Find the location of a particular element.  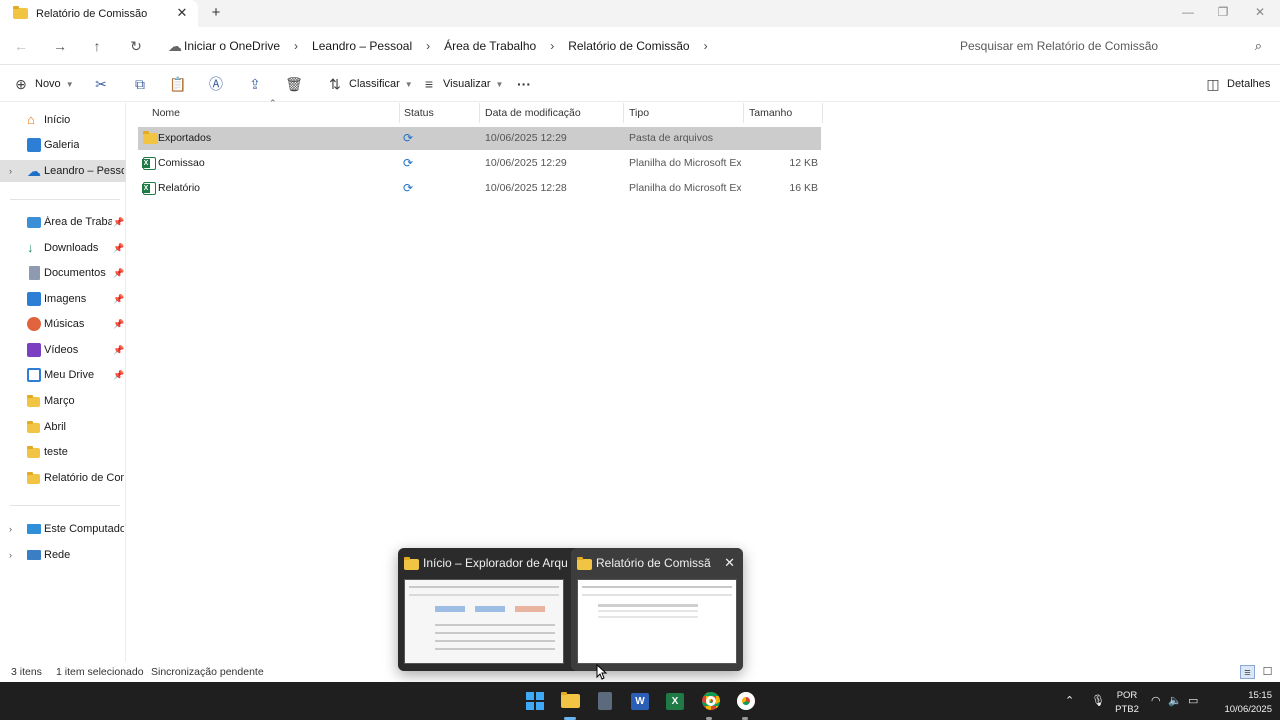

close-thumbnail-icon: ✕ is located at coordinates (729, 563).